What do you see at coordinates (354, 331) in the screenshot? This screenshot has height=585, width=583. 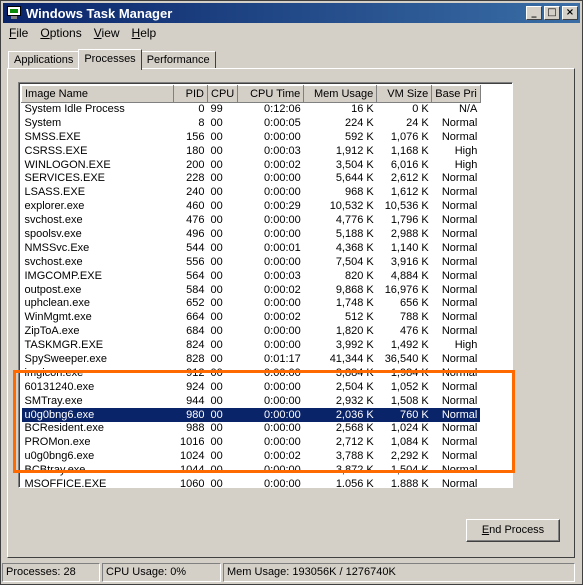 I see `cell-mem-usage: 1,820 K` at bounding box center [354, 331].